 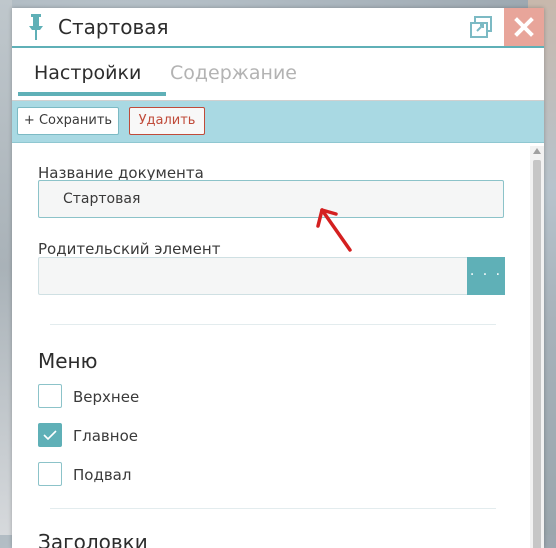 I want to click on checkbox-footer-menu-label: Подвал, so click(x=102, y=475).